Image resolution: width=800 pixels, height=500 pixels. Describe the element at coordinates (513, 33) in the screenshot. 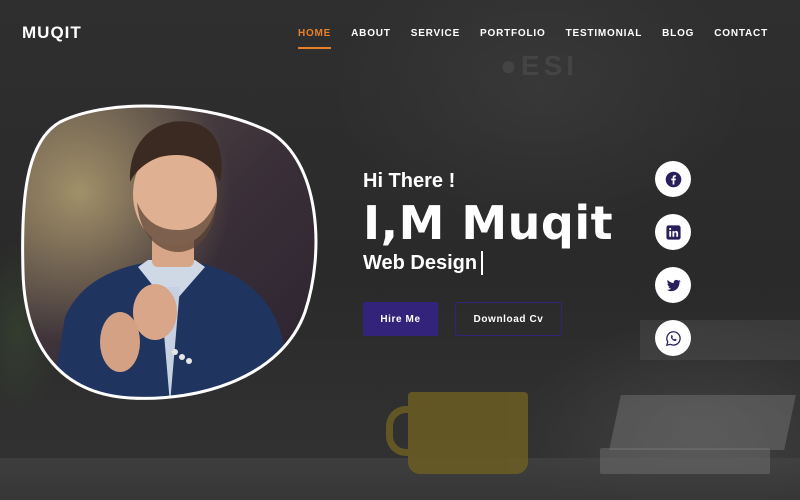

I see `nav-portfolio: PORTFOLIO` at that location.